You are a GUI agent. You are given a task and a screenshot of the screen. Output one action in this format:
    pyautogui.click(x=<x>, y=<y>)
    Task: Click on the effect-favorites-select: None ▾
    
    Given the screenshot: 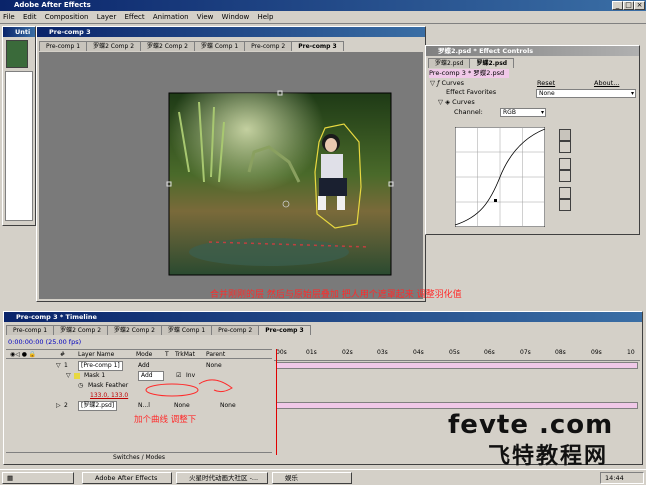 What is the action you would take?
    pyautogui.click(x=586, y=93)
    